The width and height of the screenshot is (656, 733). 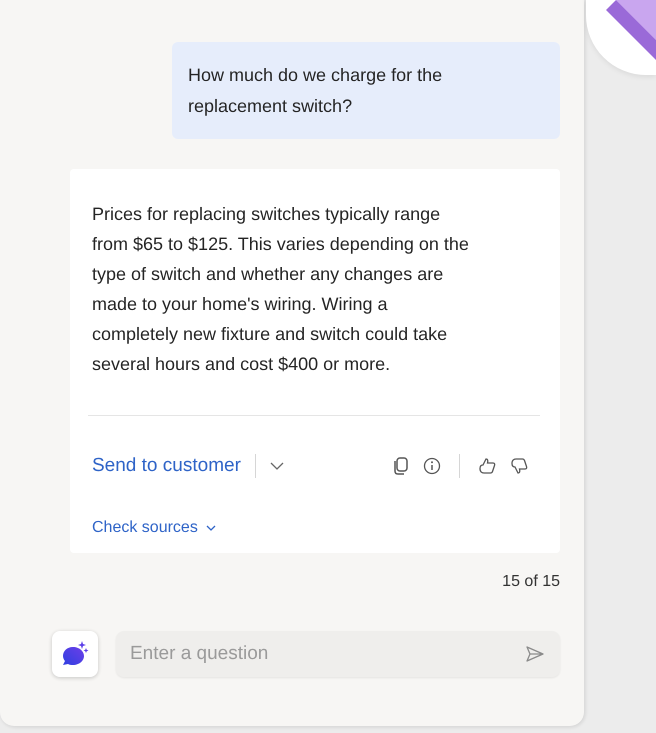 I want to click on copy-icon, so click(x=401, y=466).